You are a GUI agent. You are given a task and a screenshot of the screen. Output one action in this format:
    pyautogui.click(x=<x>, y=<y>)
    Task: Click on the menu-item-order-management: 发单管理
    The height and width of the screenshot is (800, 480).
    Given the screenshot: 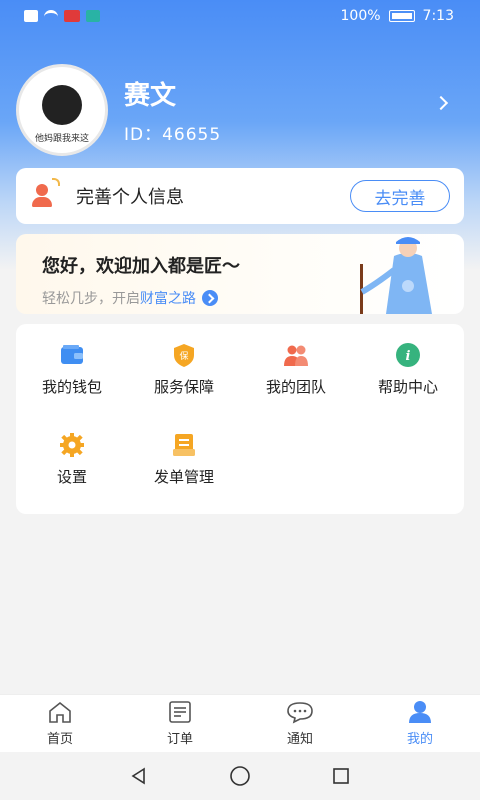 What is the action you would take?
    pyautogui.click(x=184, y=477)
    